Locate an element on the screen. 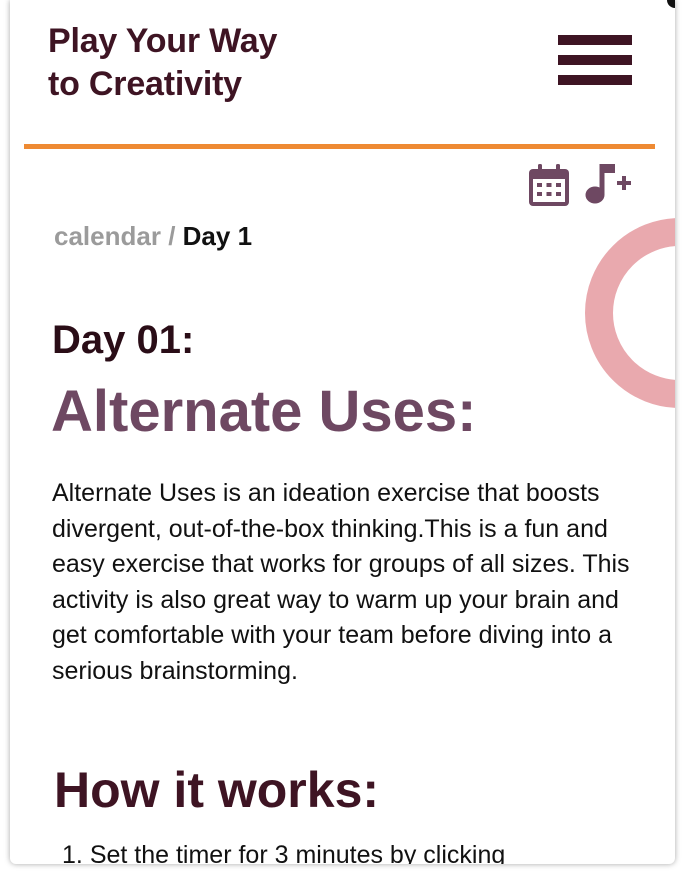 The width and height of the screenshot is (683, 881). screen-corner is located at coordinates (671, 4).